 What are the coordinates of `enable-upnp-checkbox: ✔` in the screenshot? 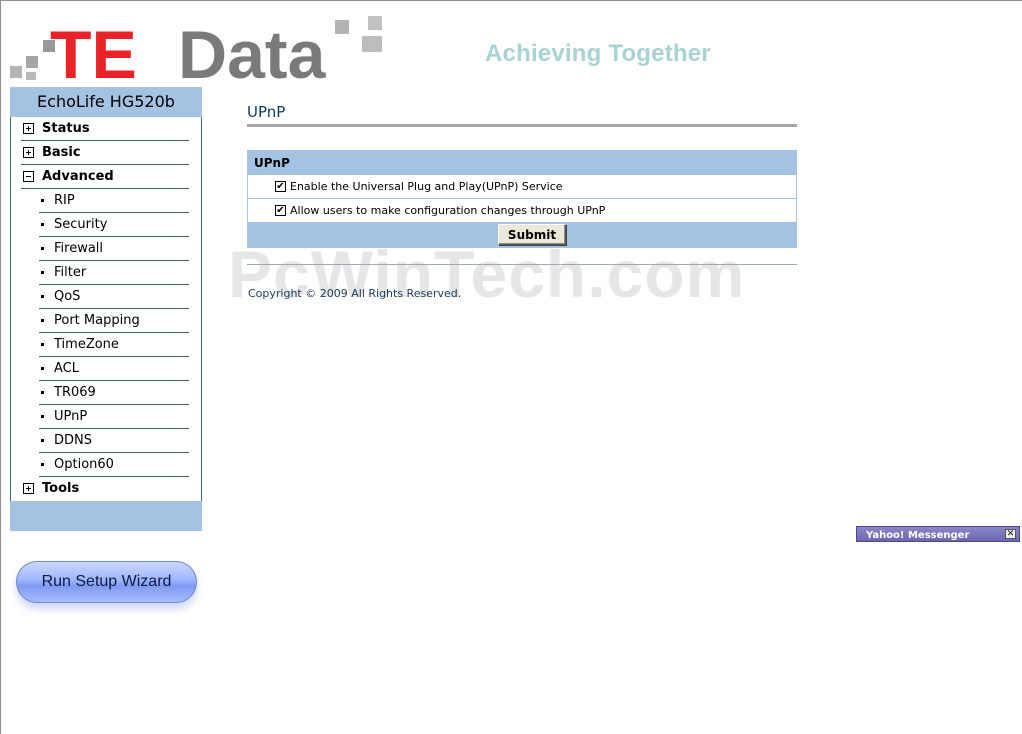 It's located at (280, 186).